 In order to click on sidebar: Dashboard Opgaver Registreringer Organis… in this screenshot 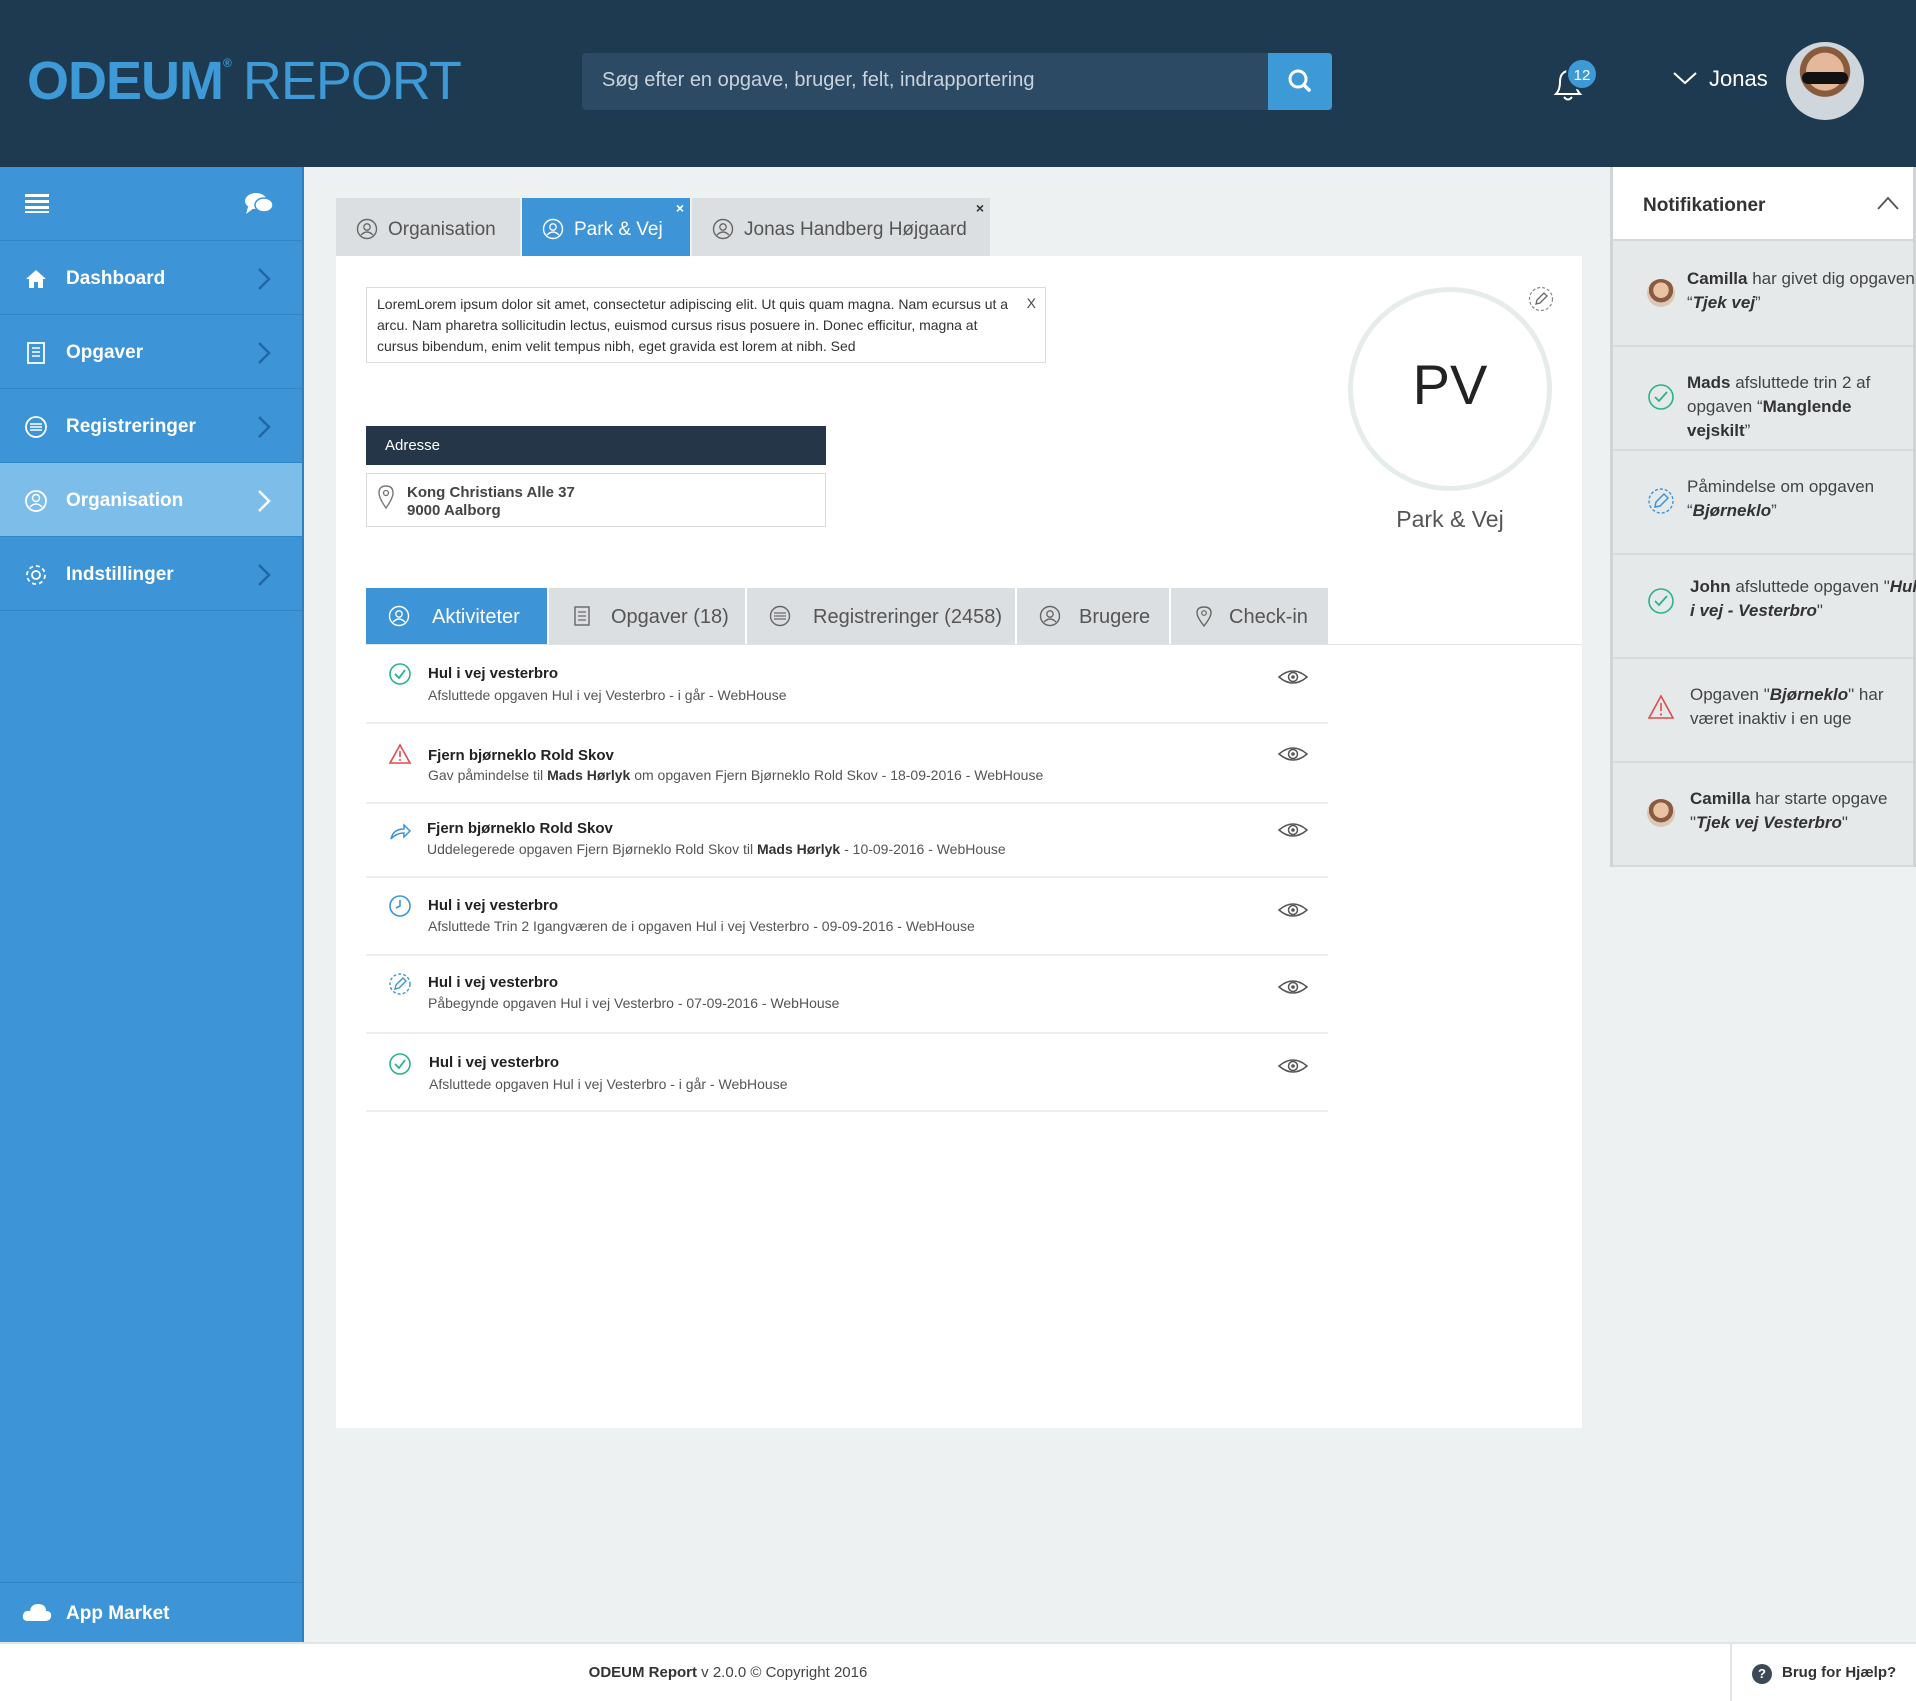, I will do `click(152, 904)`.